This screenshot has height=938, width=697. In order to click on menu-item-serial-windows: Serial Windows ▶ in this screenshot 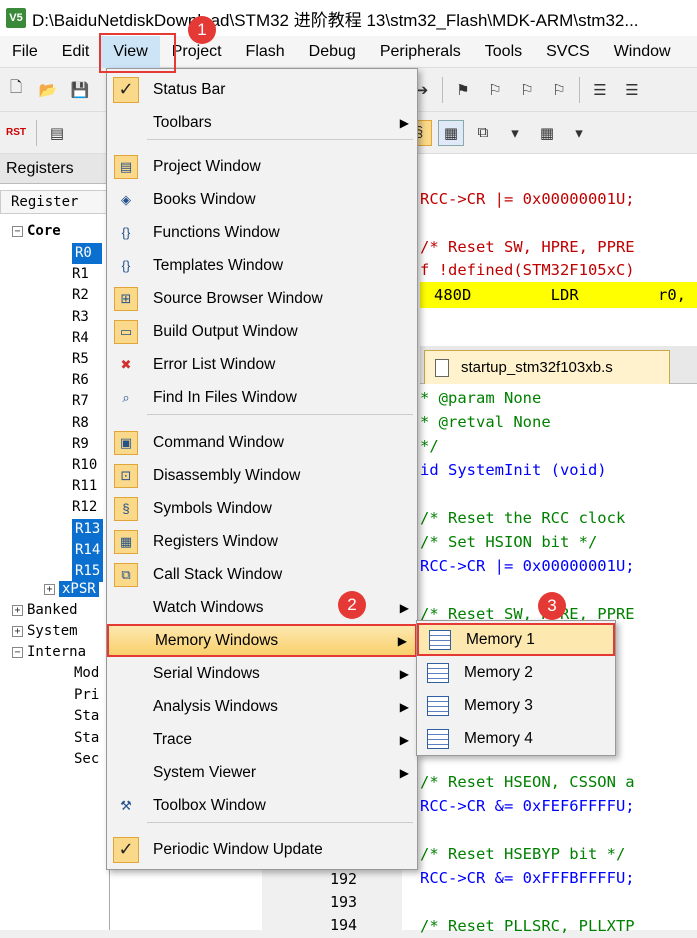, I will do `click(262, 673)`.